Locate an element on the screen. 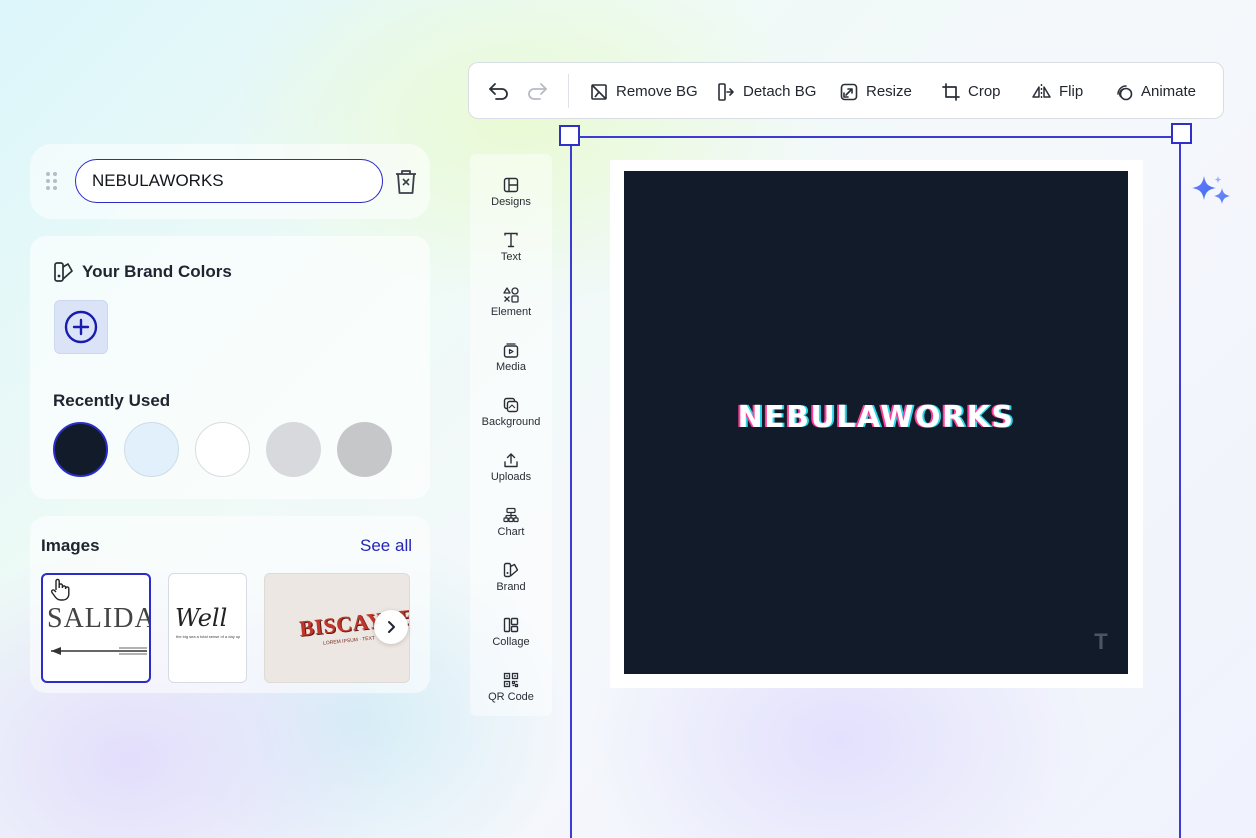 This screenshot has height=838, width=1256. collage-icon is located at coordinates (511, 625).